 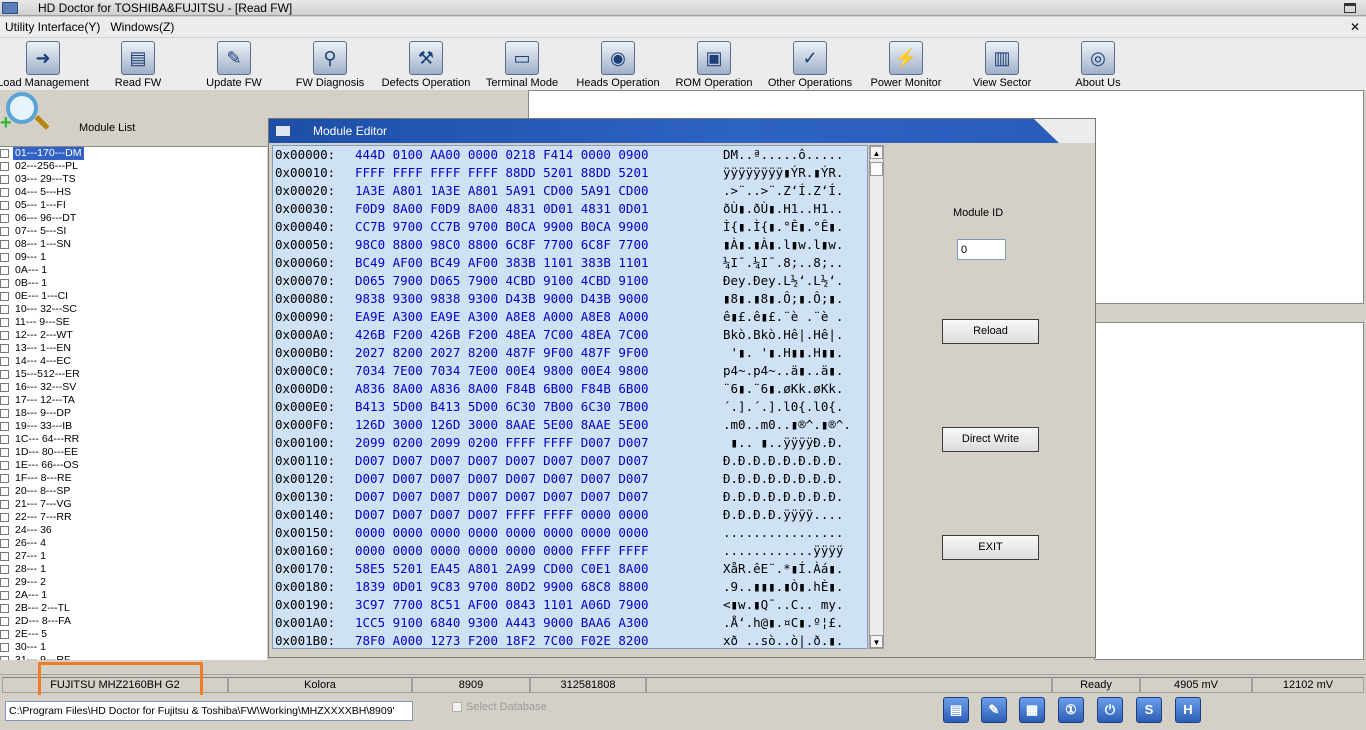 I want to click on hex-bytes: 1CC5 9100 6840 9300 A443 9000 BAA6 A300, so click(x=502, y=623).